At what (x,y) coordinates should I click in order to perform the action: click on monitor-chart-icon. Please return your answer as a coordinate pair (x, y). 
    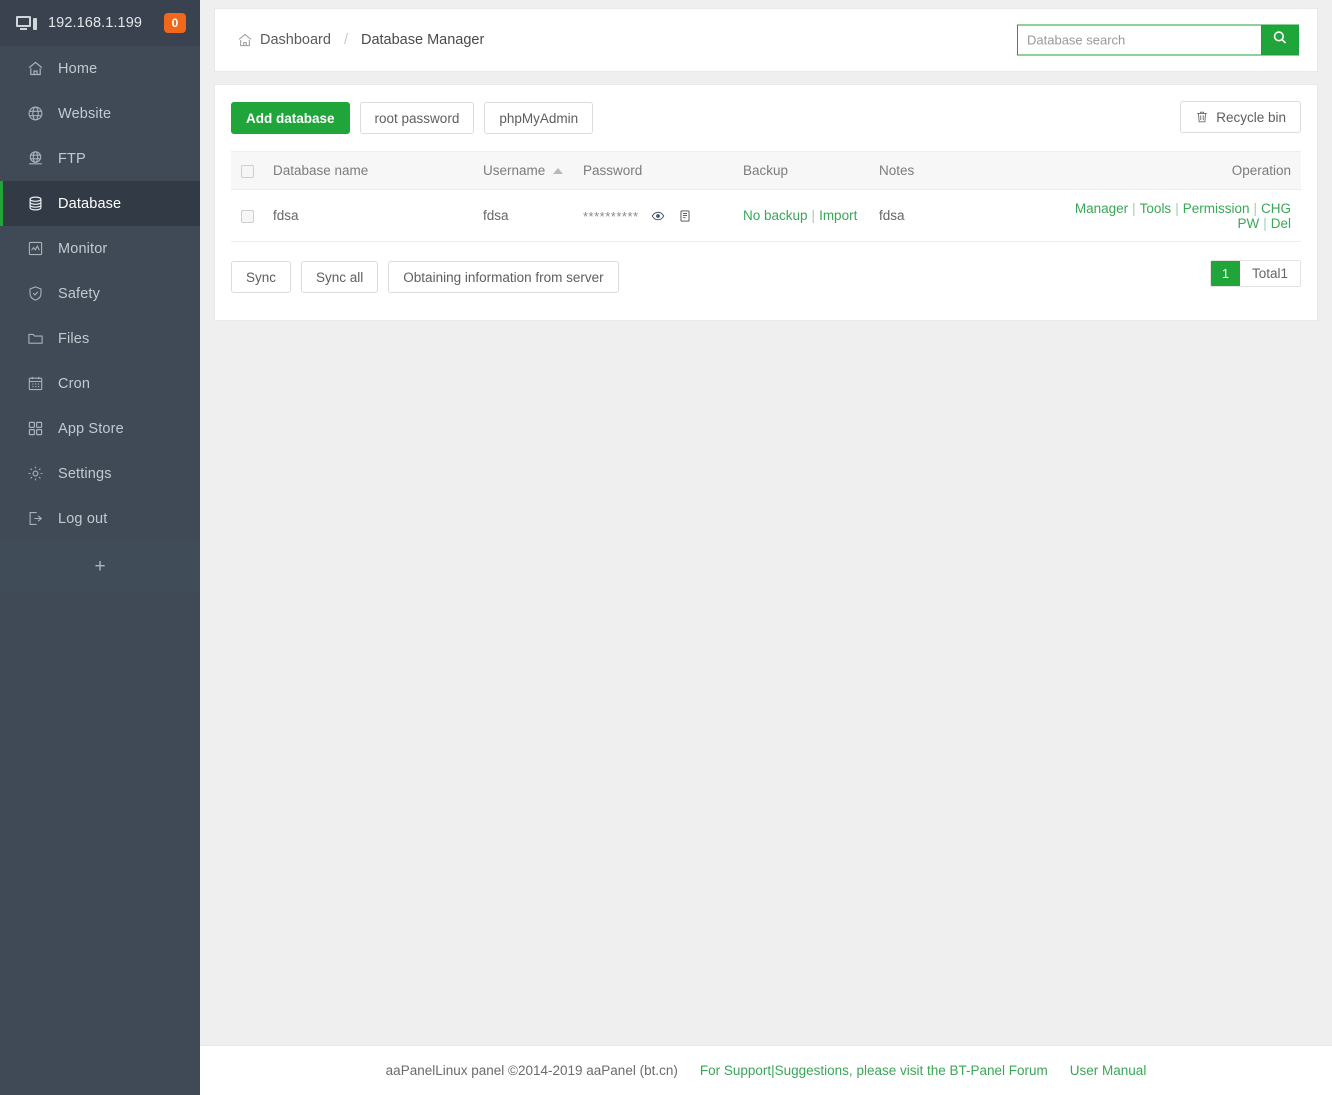
    Looking at the image, I should click on (35, 248).